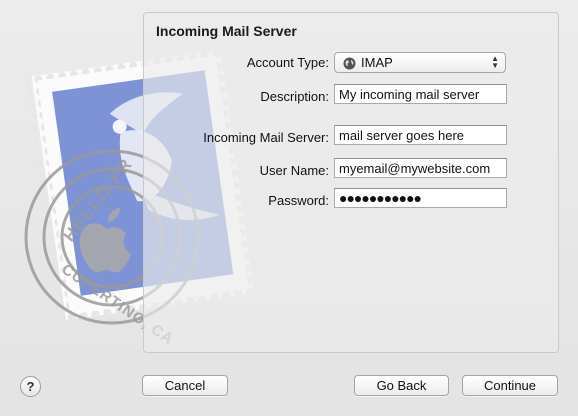  Describe the element at coordinates (298, 200) in the screenshot. I see `password-label: Password:` at that location.